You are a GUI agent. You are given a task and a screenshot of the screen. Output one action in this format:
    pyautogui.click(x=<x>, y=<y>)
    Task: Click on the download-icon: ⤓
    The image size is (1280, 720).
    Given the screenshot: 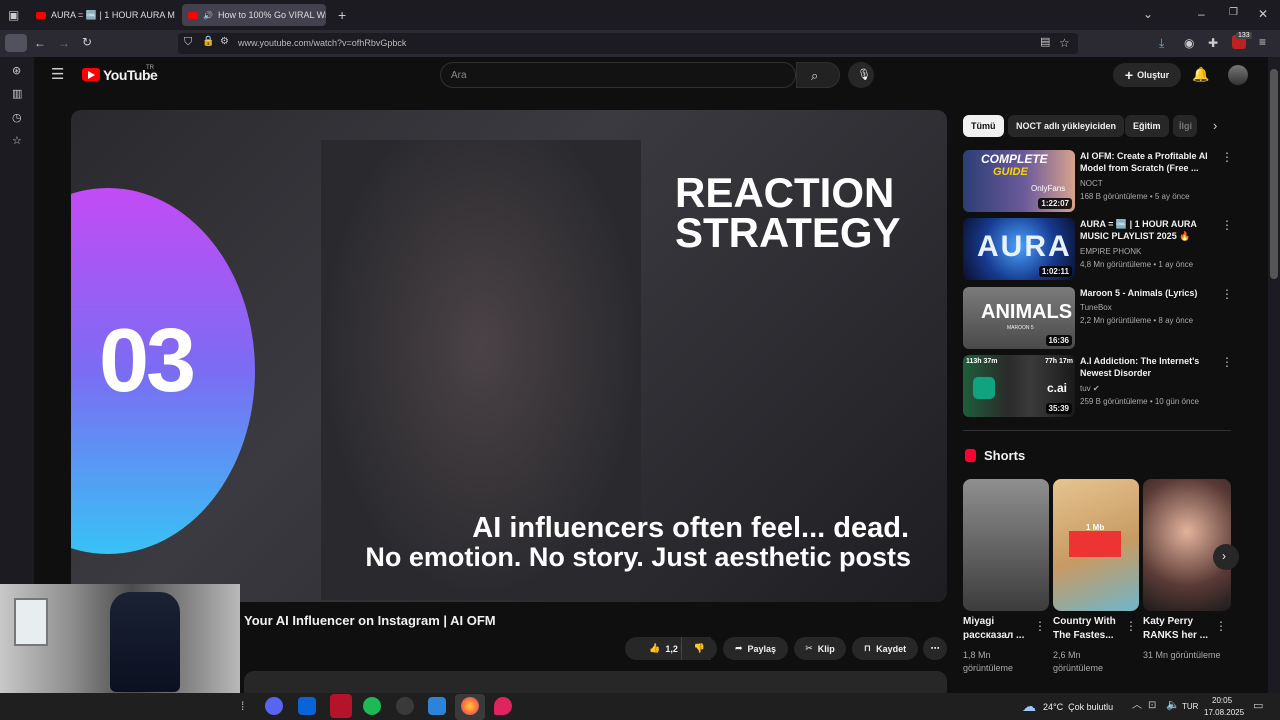 What is the action you would take?
    pyautogui.click(x=1161, y=43)
    